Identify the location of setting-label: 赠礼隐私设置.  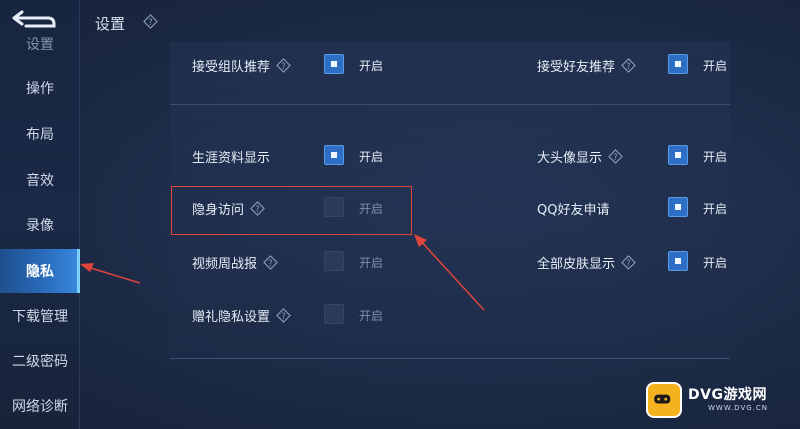
(231, 317).